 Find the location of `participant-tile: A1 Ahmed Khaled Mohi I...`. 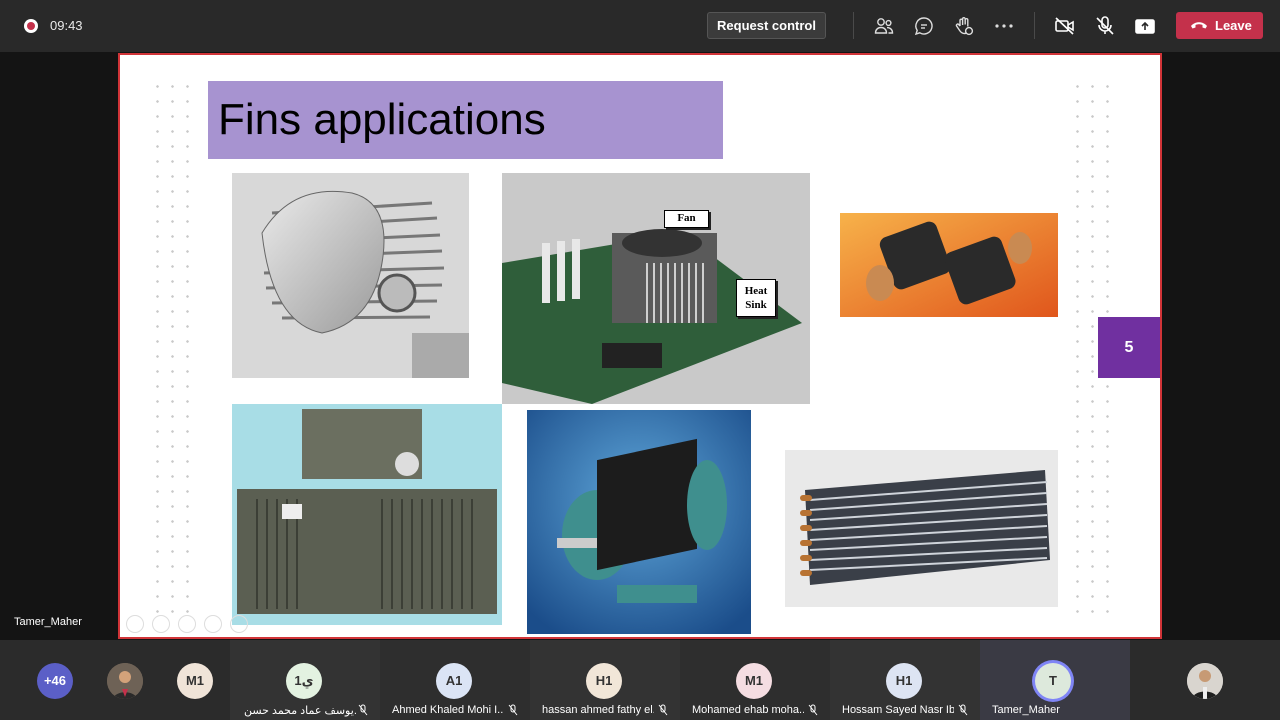

participant-tile: A1 Ahmed Khaled Mohi I... is located at coordinates (455, 680).